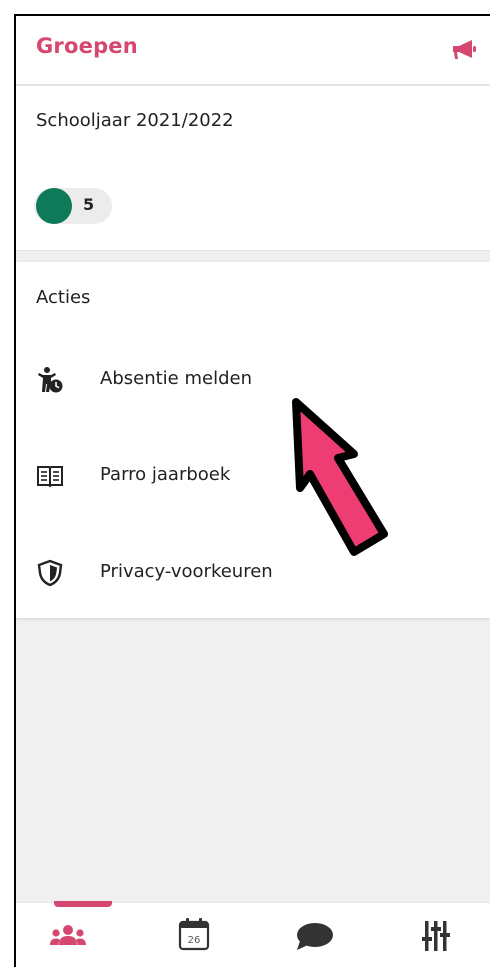 The image size is (490, 967). What do you see at coordinates (253, 476) in the screenshot?
I see `action-yearbook: Parro jaarboek` at bounding box center [253, 476].